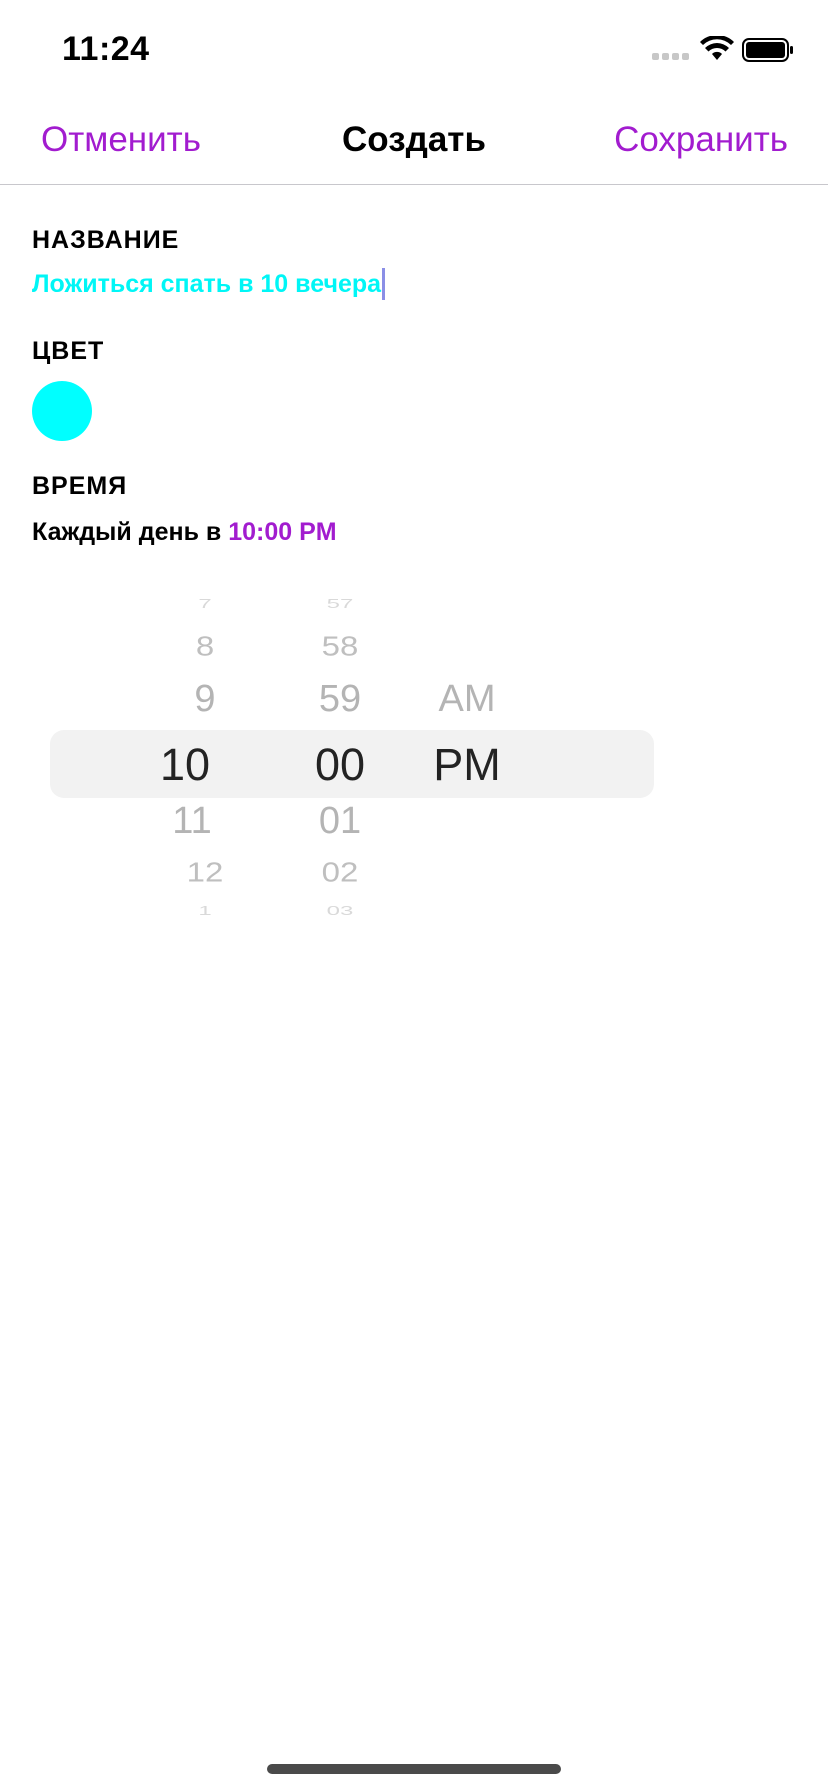 The width and height of the screenshot is (828, 1792). I want to click on minute-option: 02, so click(340, 872).